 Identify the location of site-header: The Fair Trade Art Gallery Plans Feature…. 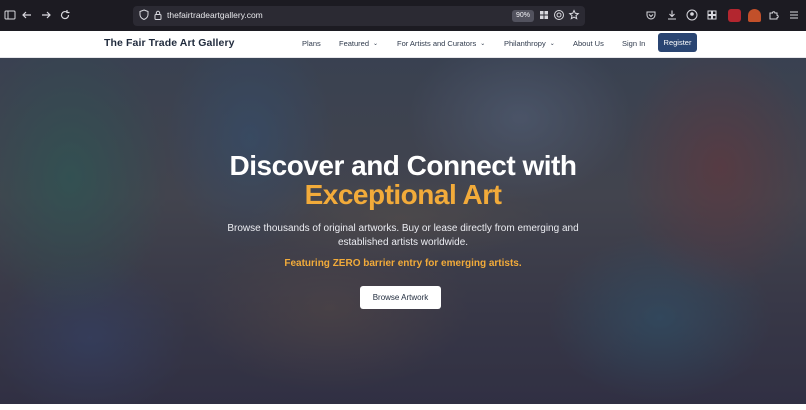
(403, 44).